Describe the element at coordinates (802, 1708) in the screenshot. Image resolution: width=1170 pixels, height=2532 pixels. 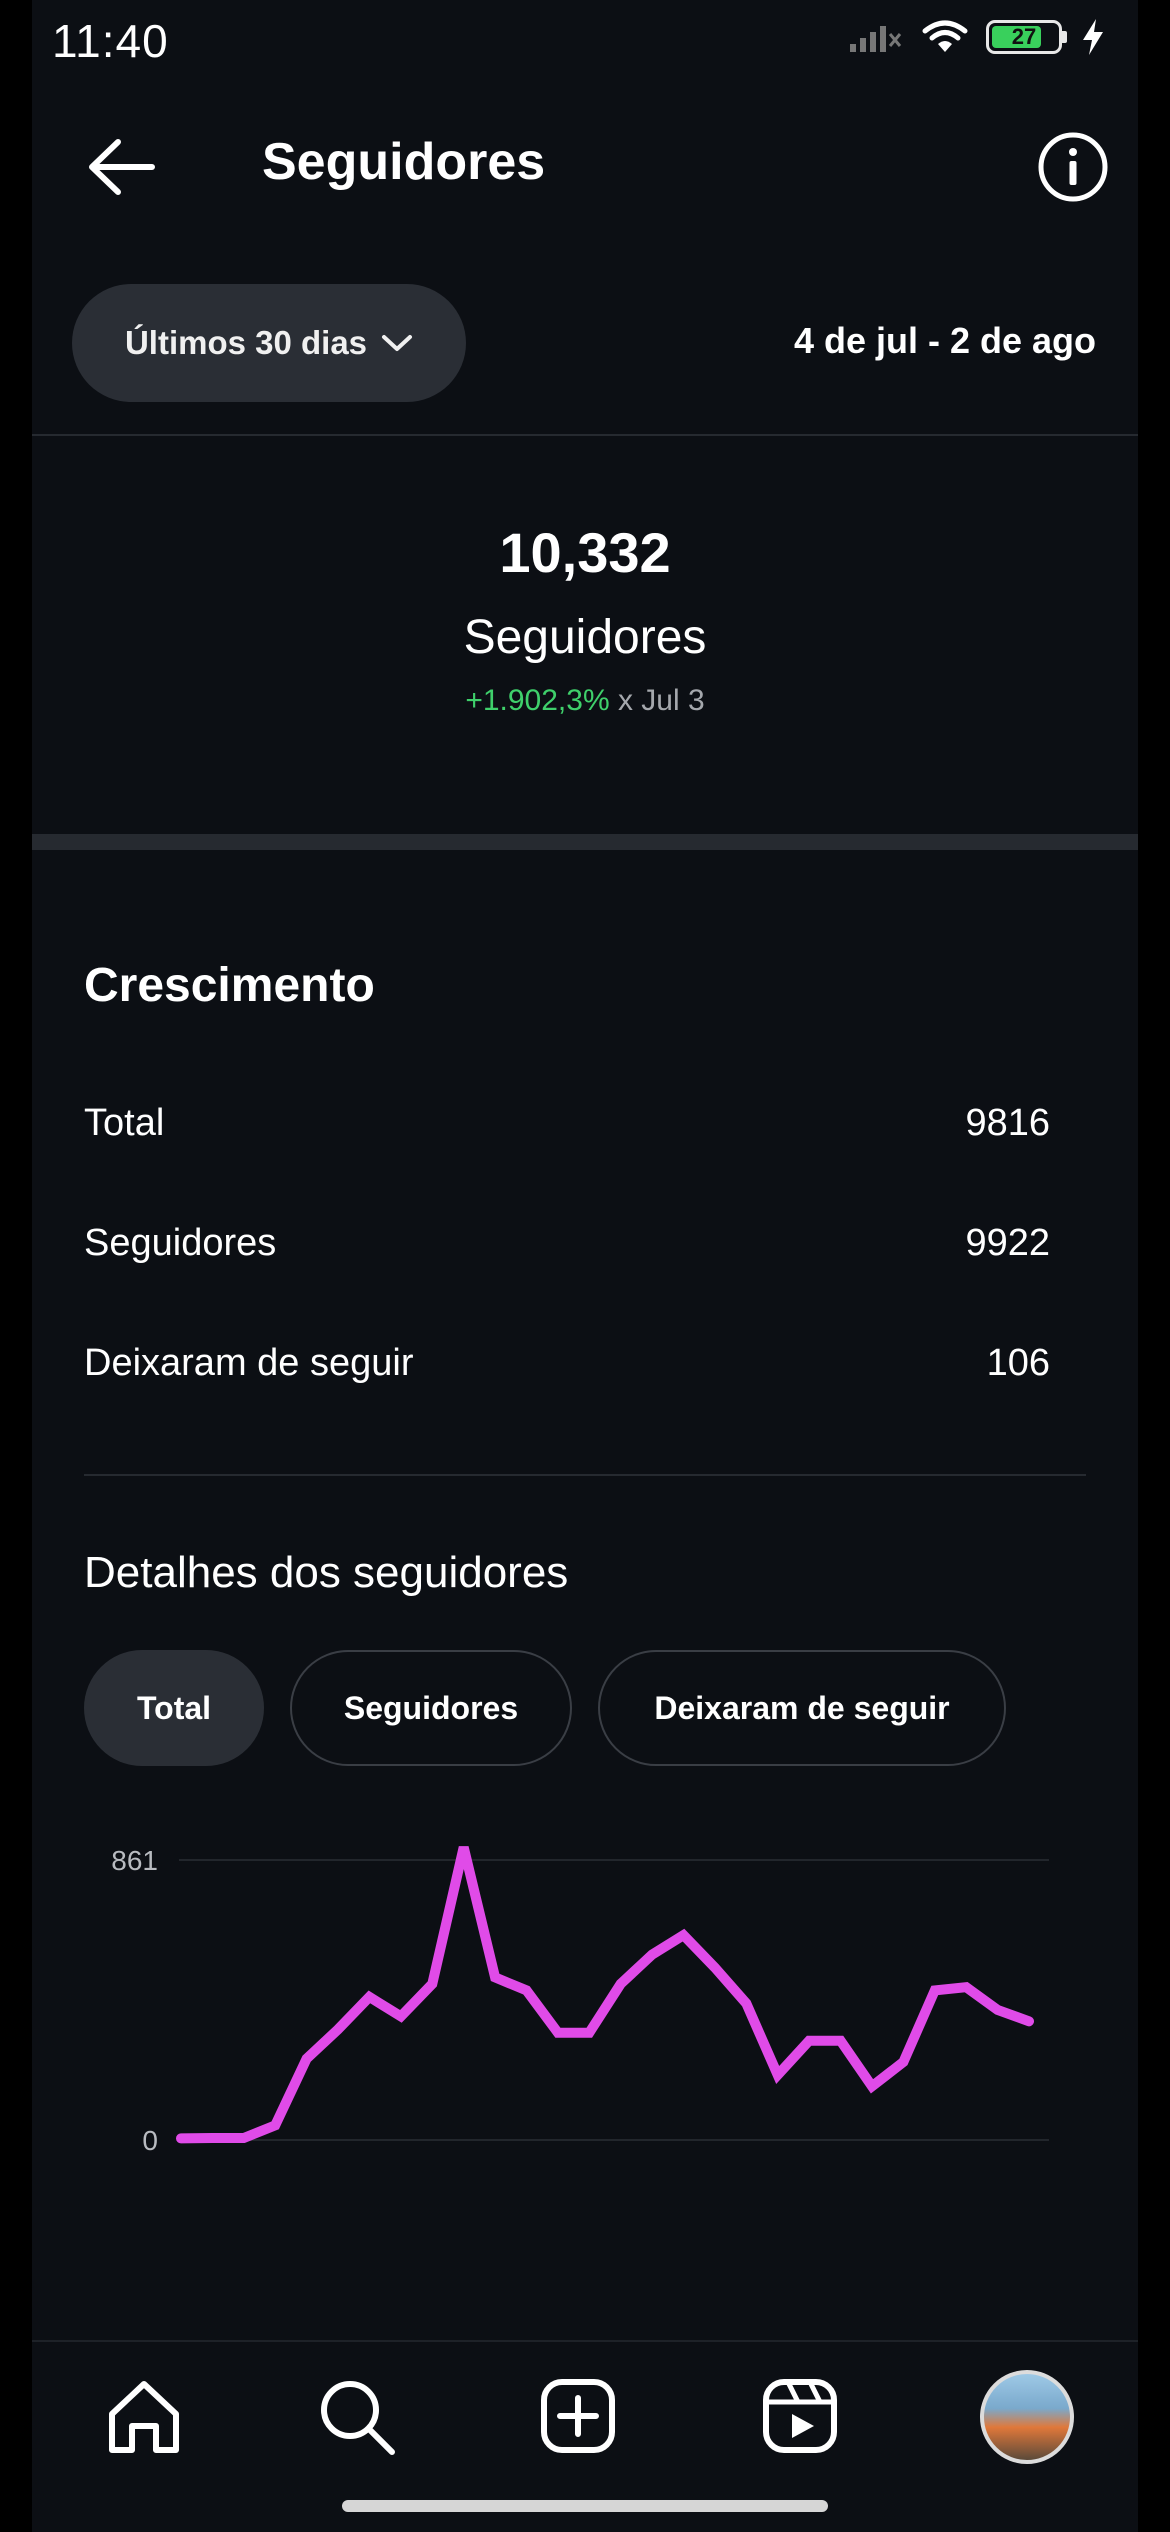
I see `tab-unfollows: Deixaram de seguir` at that location.